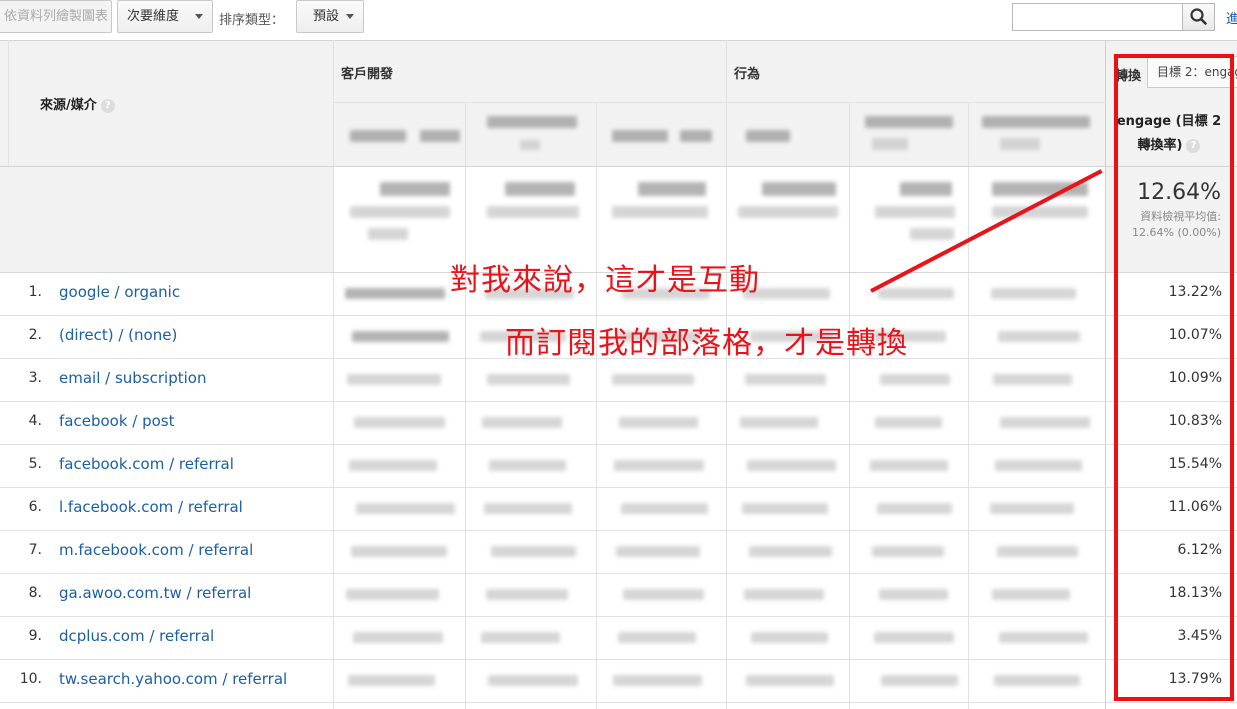 The image size is (1237, 709). Describe the element at coordinates (35, 550) in the screenshot. I see `row-number: 7.` at that location.